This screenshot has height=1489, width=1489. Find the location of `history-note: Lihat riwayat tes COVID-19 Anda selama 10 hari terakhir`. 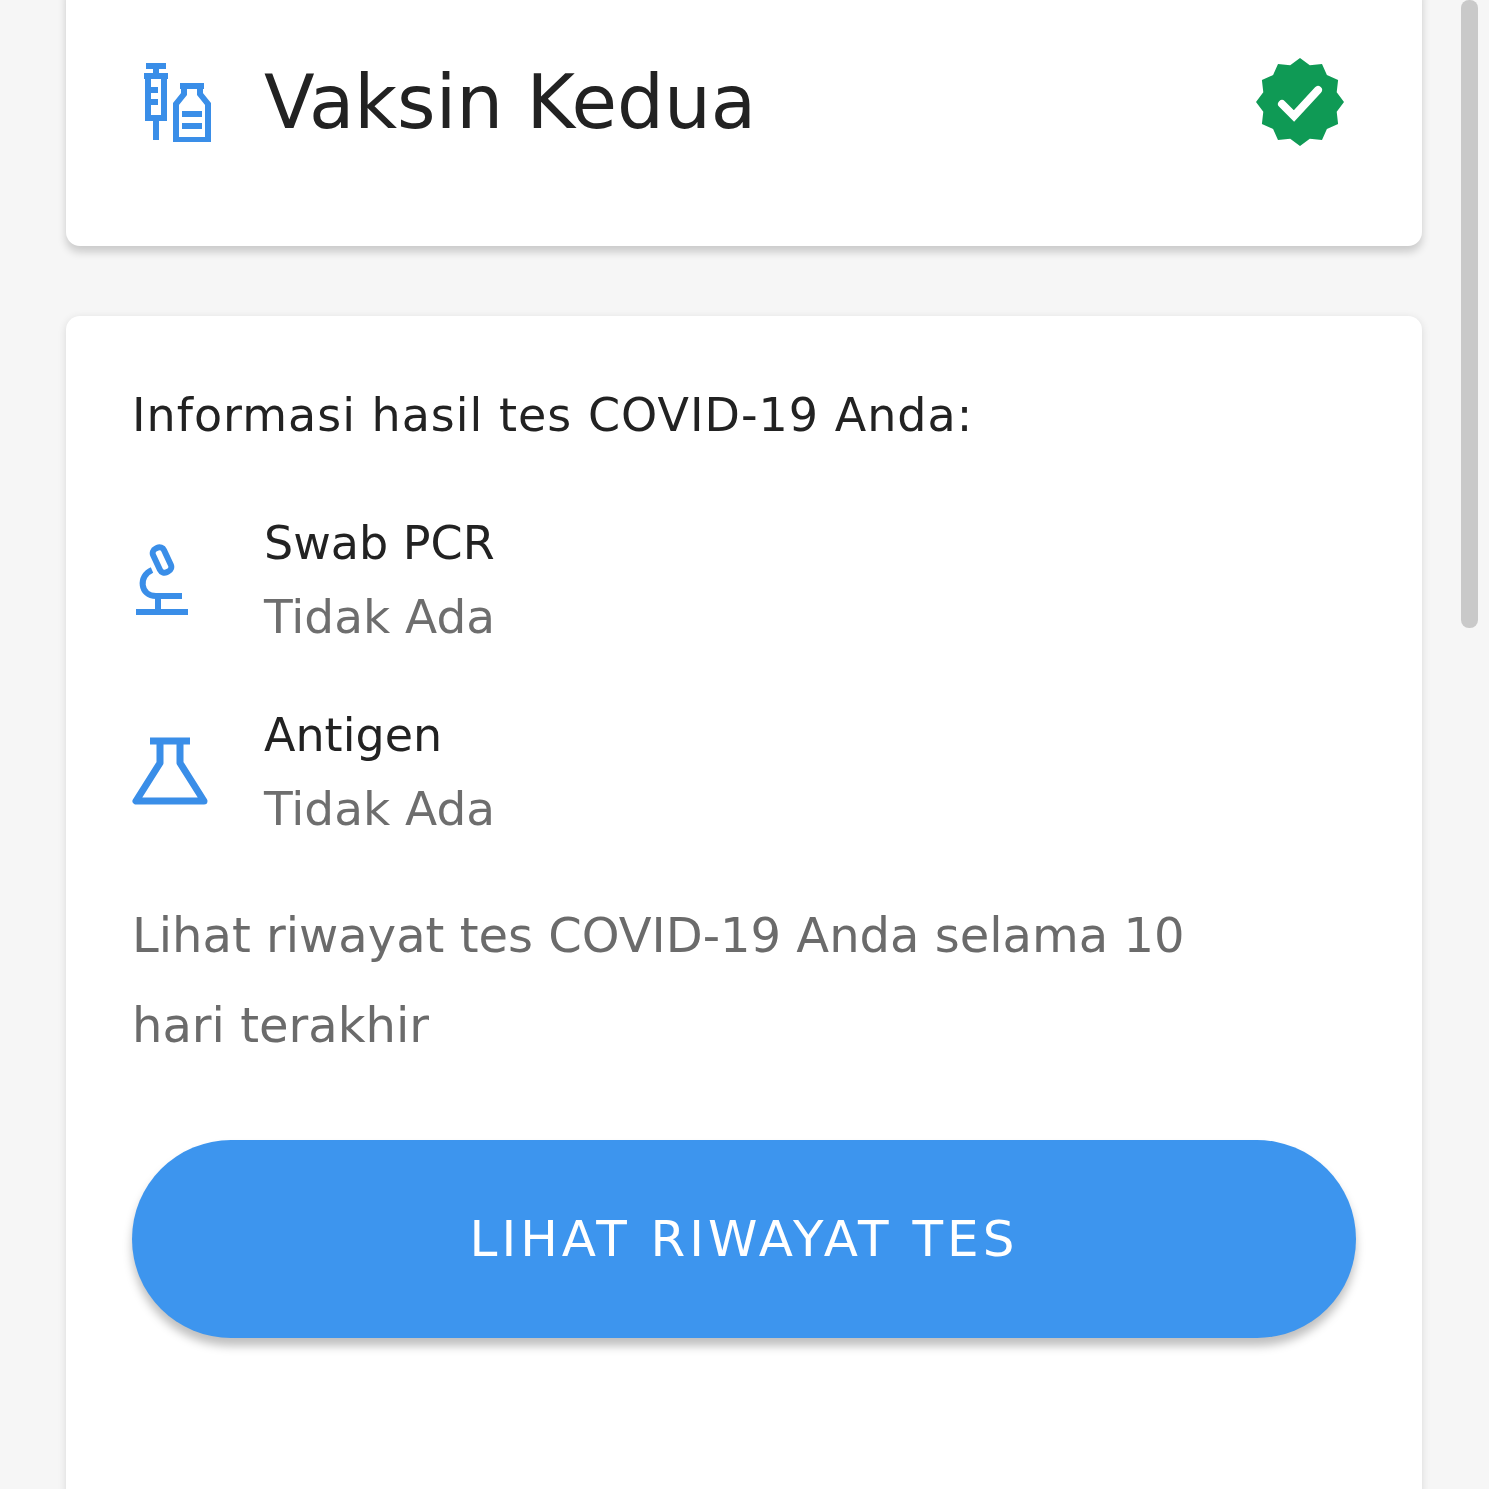

history-note: Lihat riwayat tes COVID-19 Anda selama 10 hari terakhir is located at coordinates (659, 980).